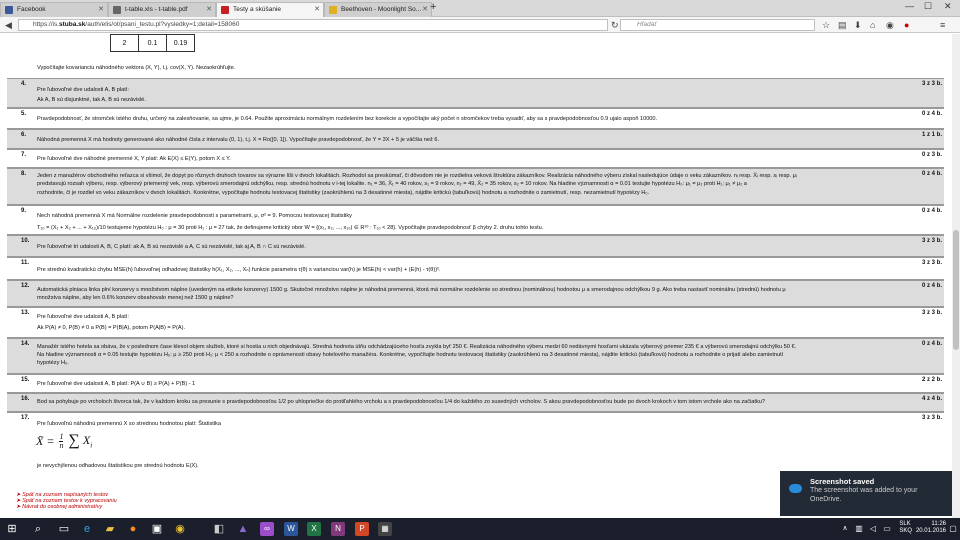 The width and height of the screenshot is (960, 540). I want to click on word-icon: W, so click(291, 529).